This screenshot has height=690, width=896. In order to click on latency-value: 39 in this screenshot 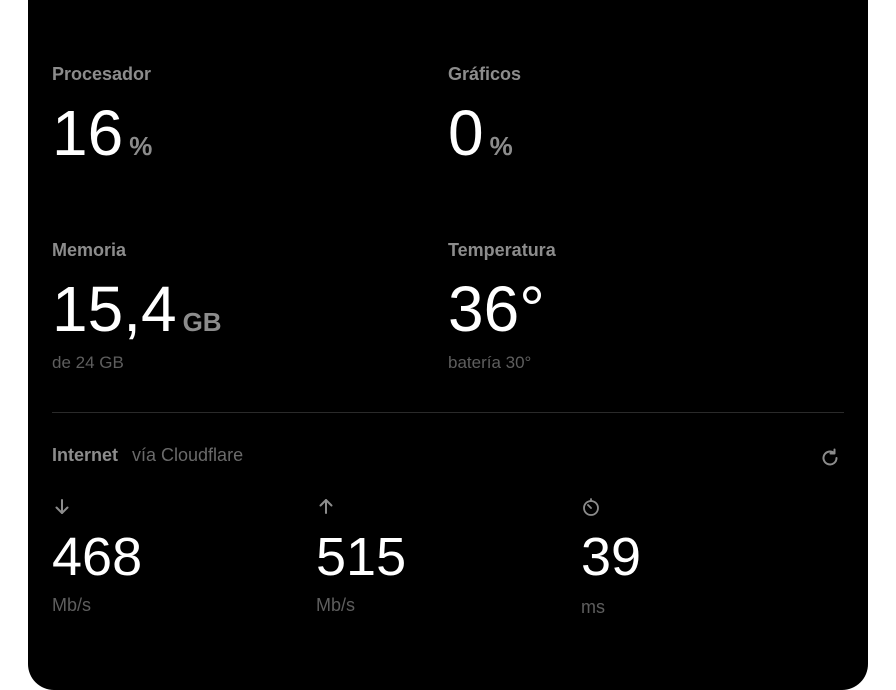, I will do `click(611, 557)`.